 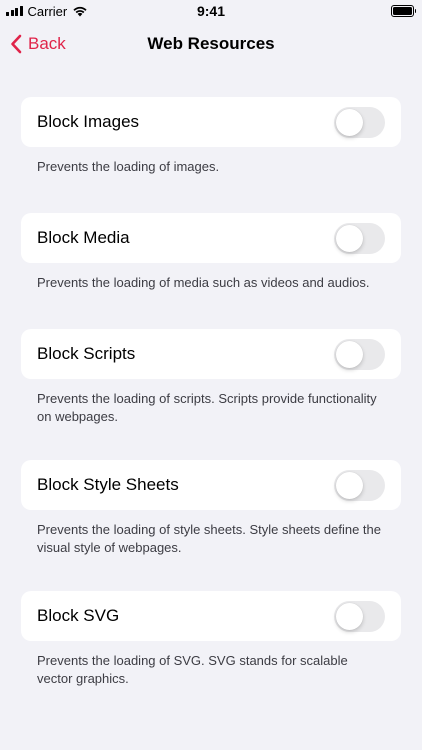 What do you see at coordinates (128, 166) in the screenshot?
I see `setting-description: Prevents the loading of images.` at bounding box center [128, 166].